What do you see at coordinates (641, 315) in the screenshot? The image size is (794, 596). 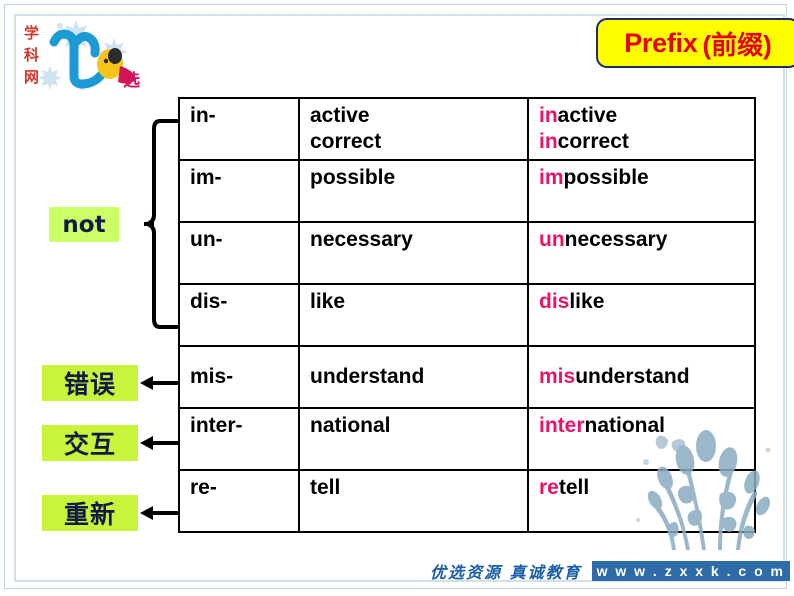 I see `cell-derived-word: dislike` at bounding box center [641, 315].